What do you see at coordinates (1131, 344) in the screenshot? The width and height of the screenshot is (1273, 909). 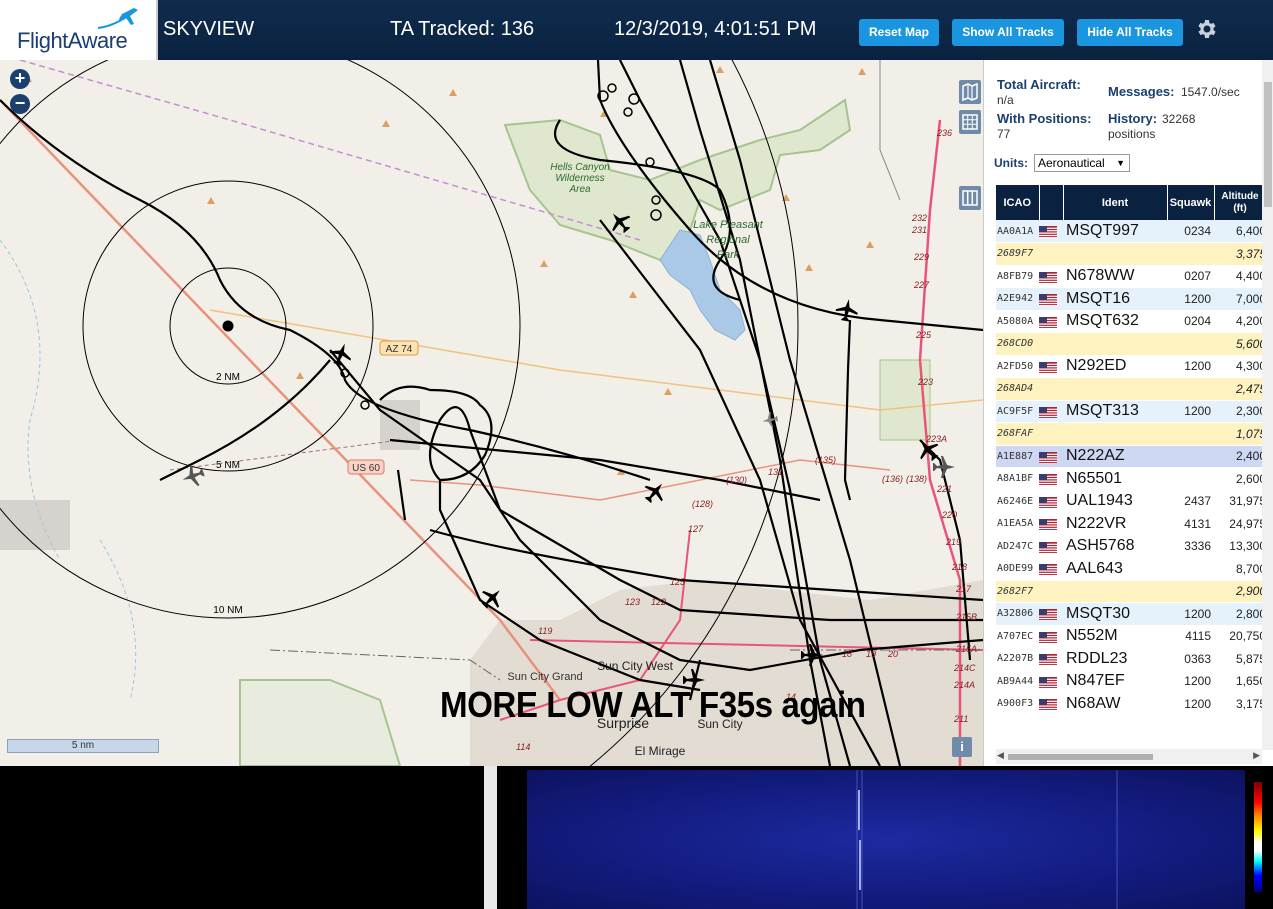 I see `table-row: 268CD0 5,600` at bounding box center [1131, 344].